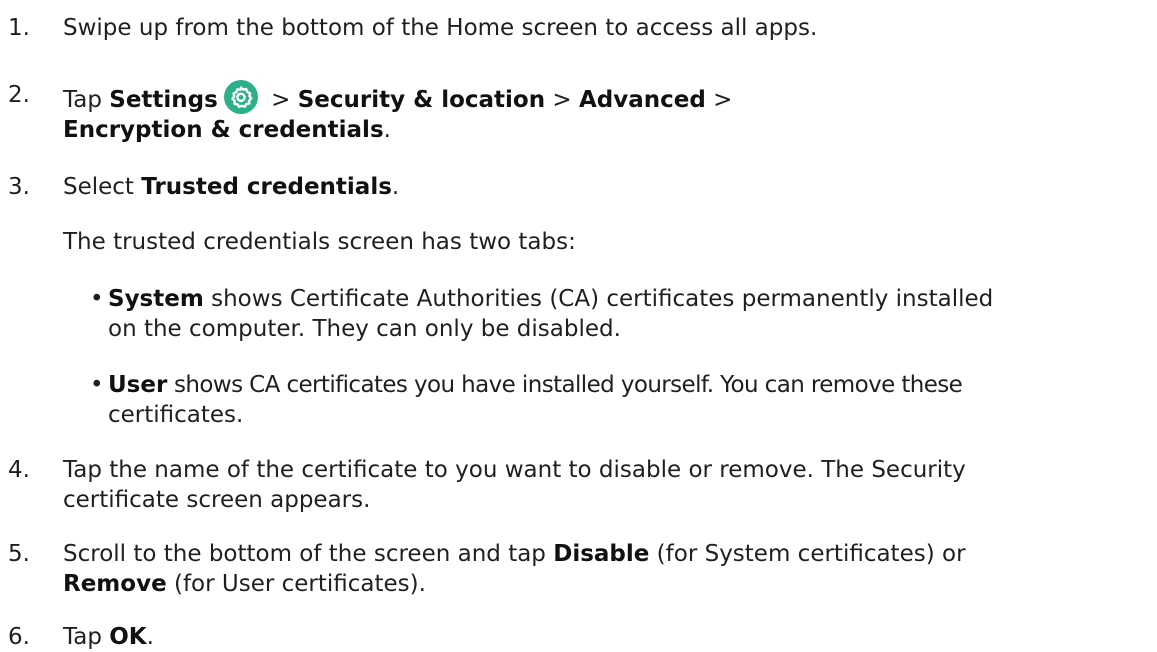 Image resolution: width=1157 pixels, height=652 pixels. I want to click on ok-label: OK, so click(128, 637).